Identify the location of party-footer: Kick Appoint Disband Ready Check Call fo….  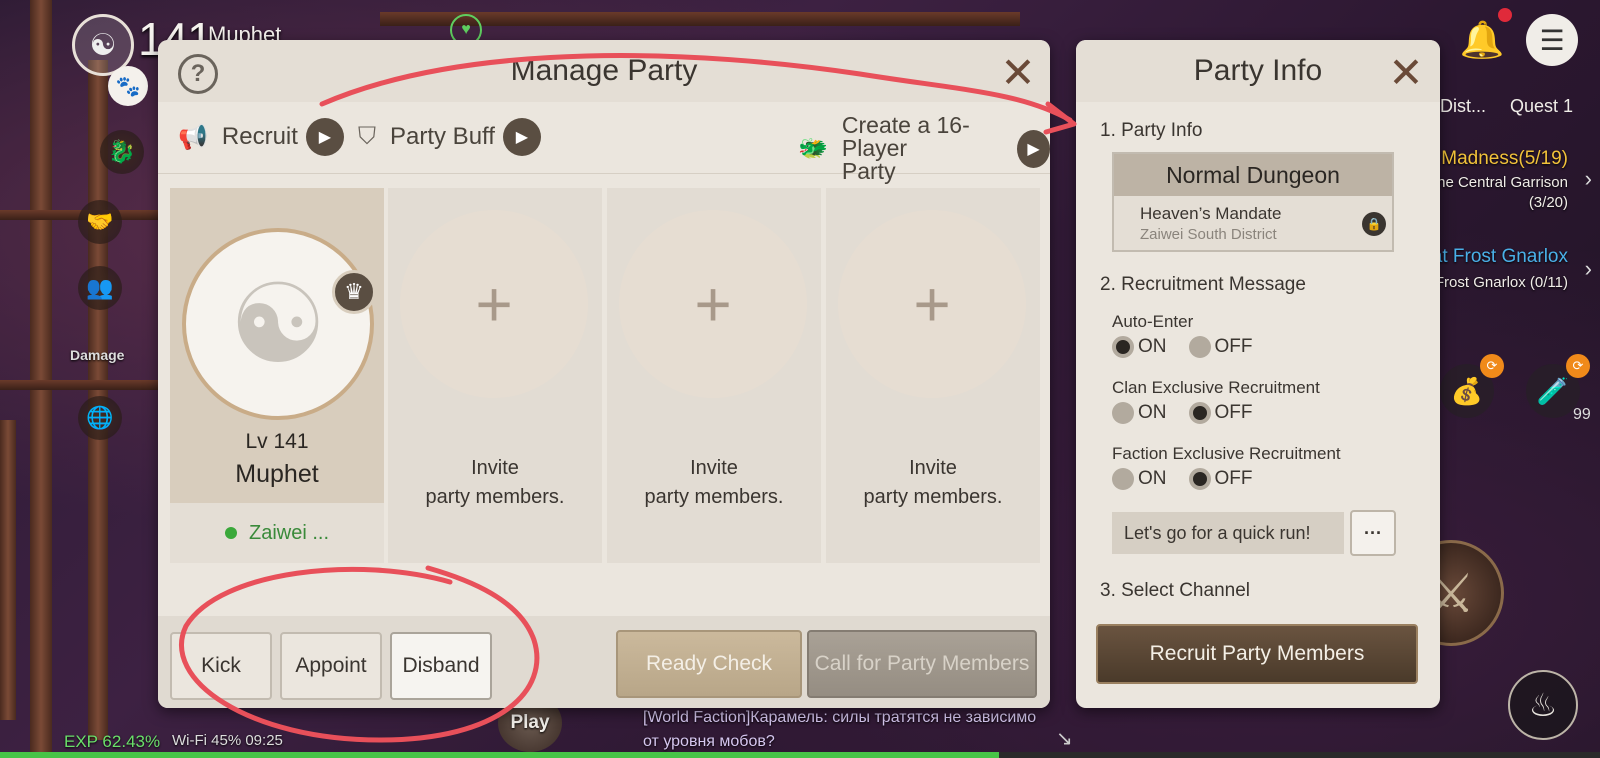
(604, 662).